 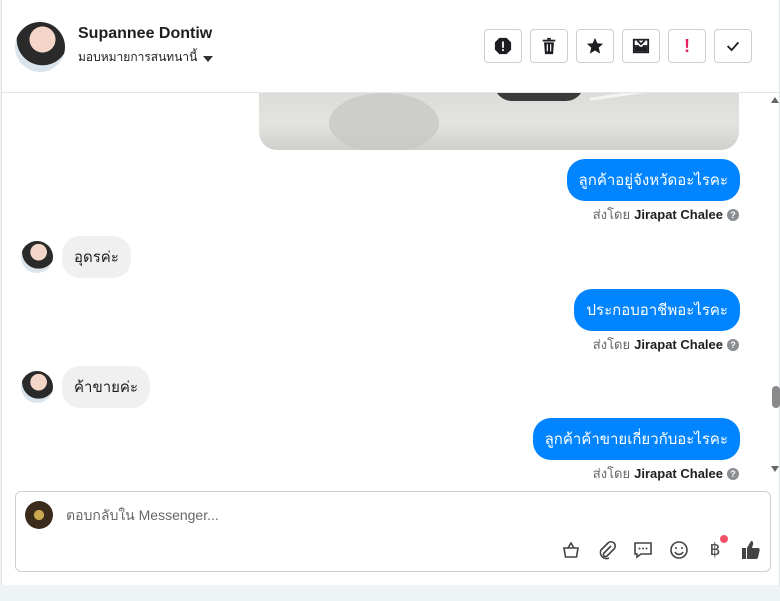 I want to click on payment-button: ฿, so click(x=716, y=548).